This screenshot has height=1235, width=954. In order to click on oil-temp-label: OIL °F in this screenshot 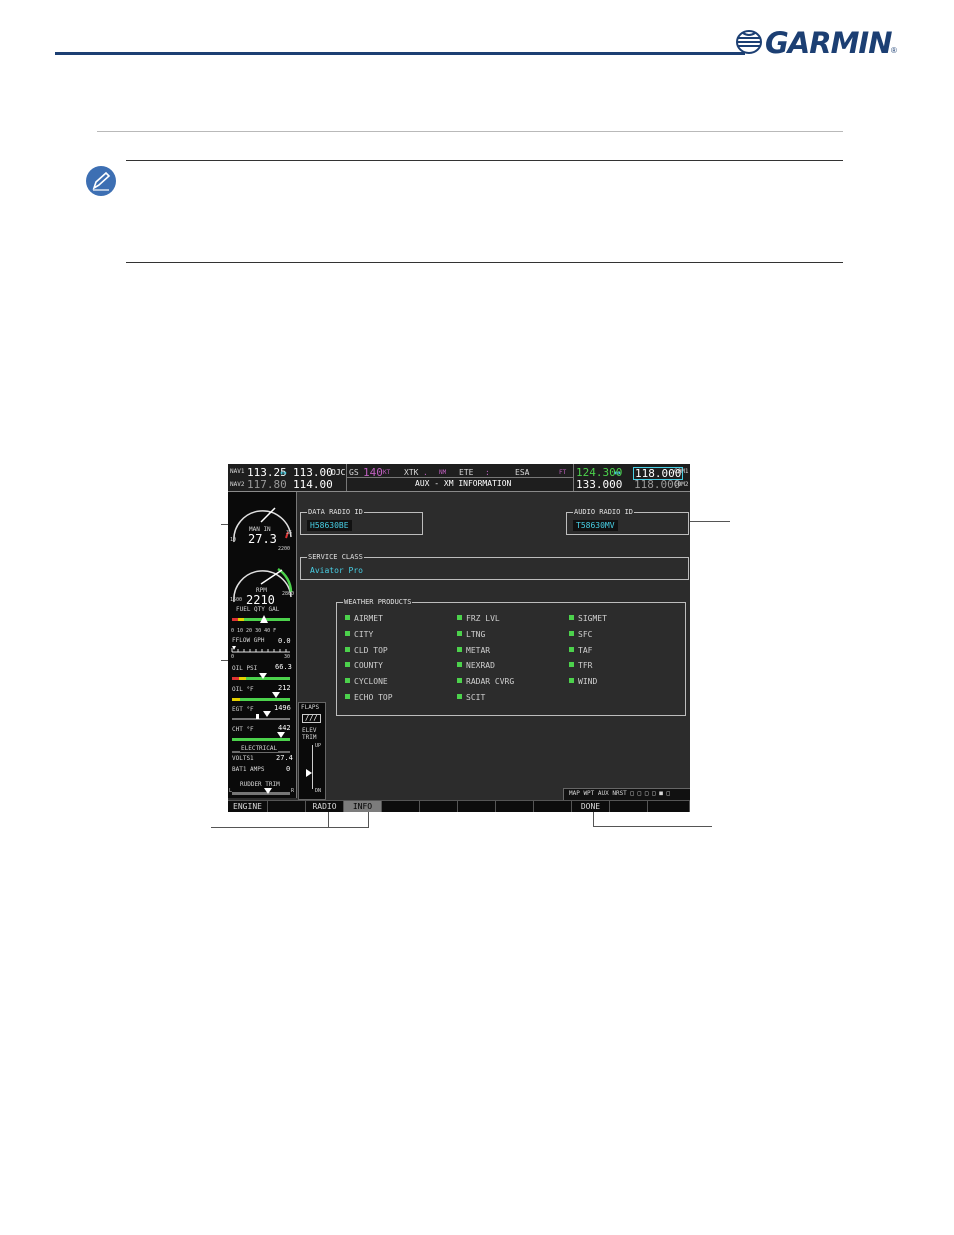, I will do `click(243, 689)`.